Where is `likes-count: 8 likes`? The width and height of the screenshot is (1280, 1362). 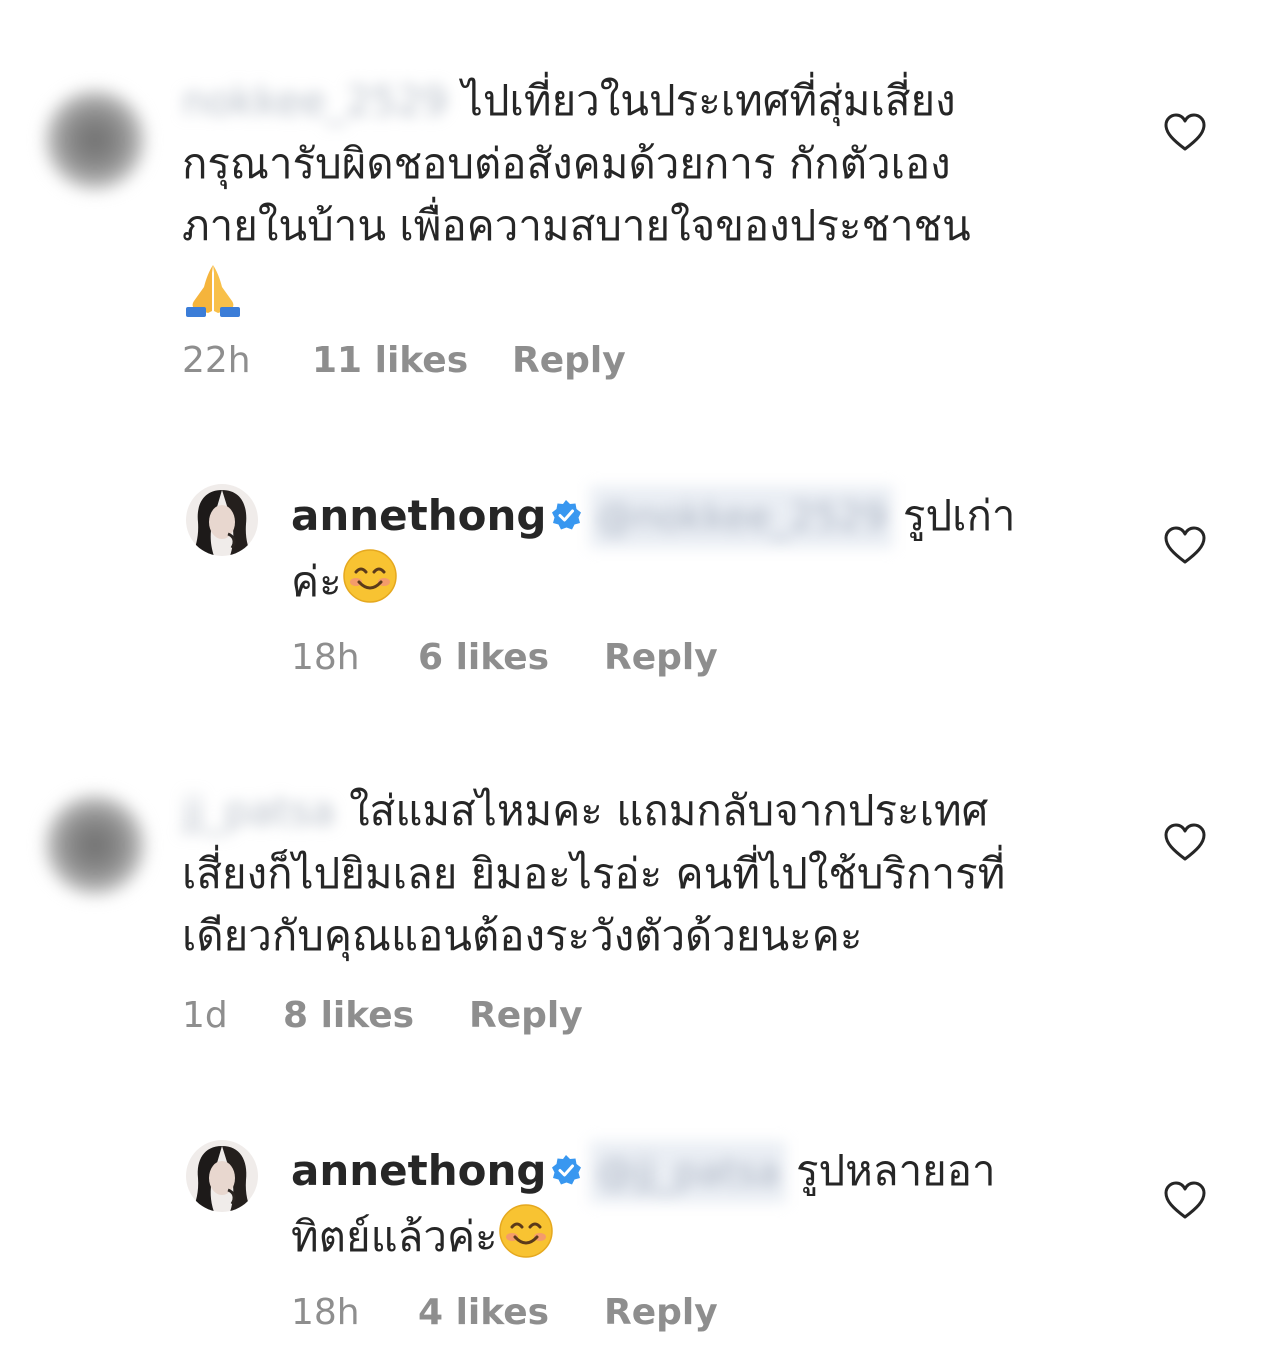
likes-count: 8 likes is located at coordinates (376, 1016).